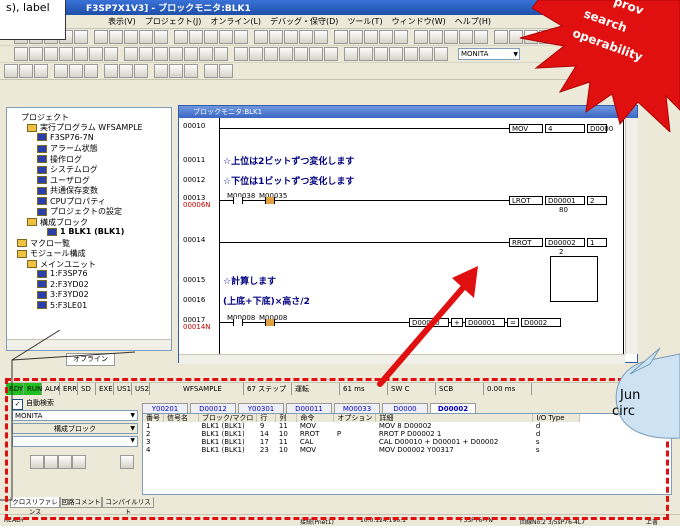 This screenshot has height=530, width=680. Describe the element at coordinates (364, 21) in the screenshot. I see `menu-item: ツール(T)` at that location.